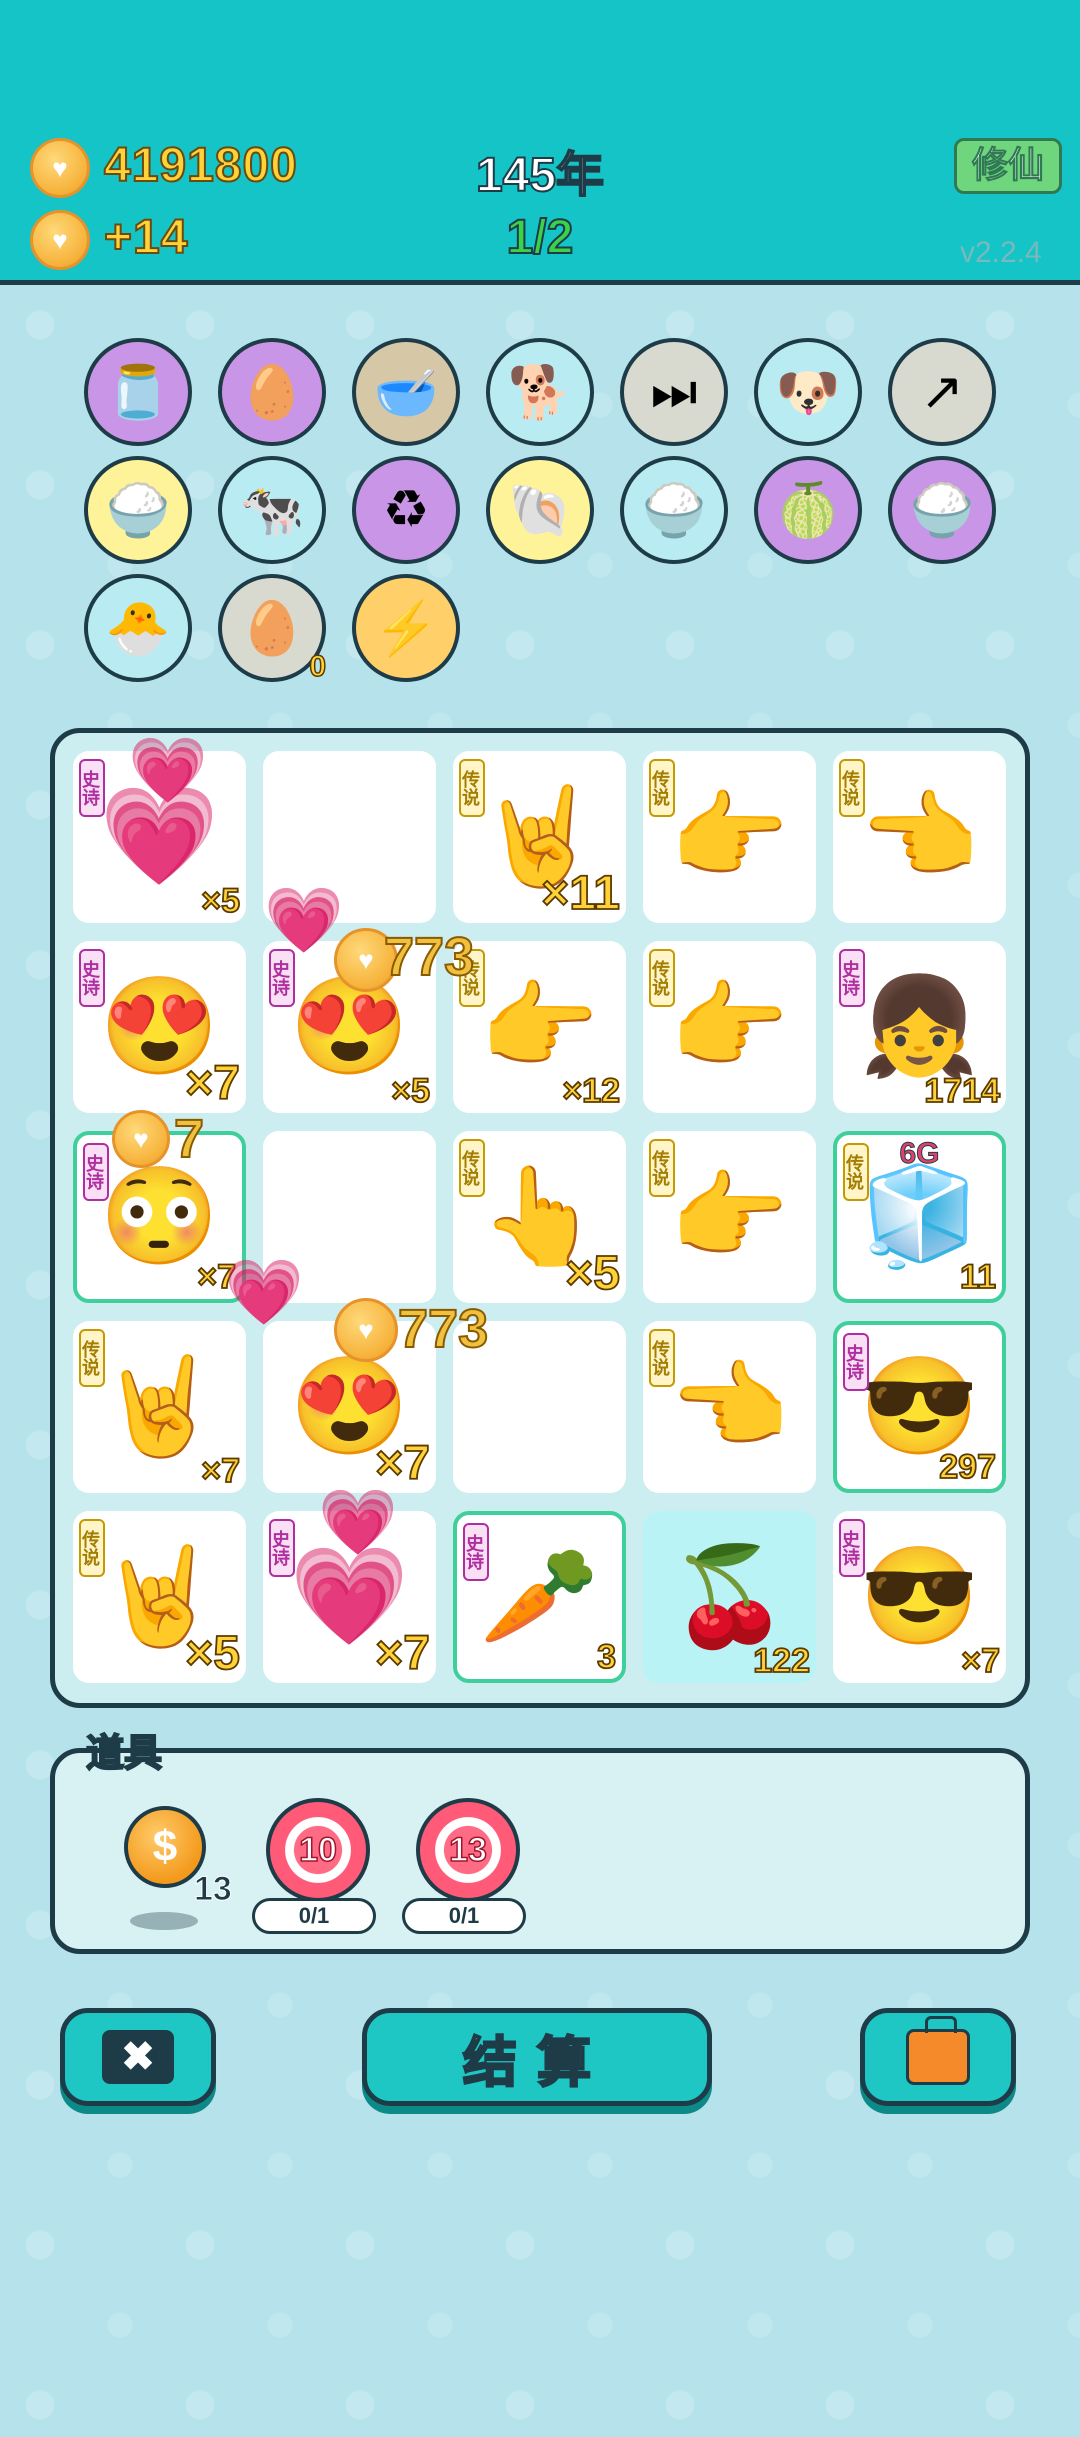 The width and height of the screenshot is (1080, 2437). I want to click on cow-twins-icon: 🐄, so click(272, 510).